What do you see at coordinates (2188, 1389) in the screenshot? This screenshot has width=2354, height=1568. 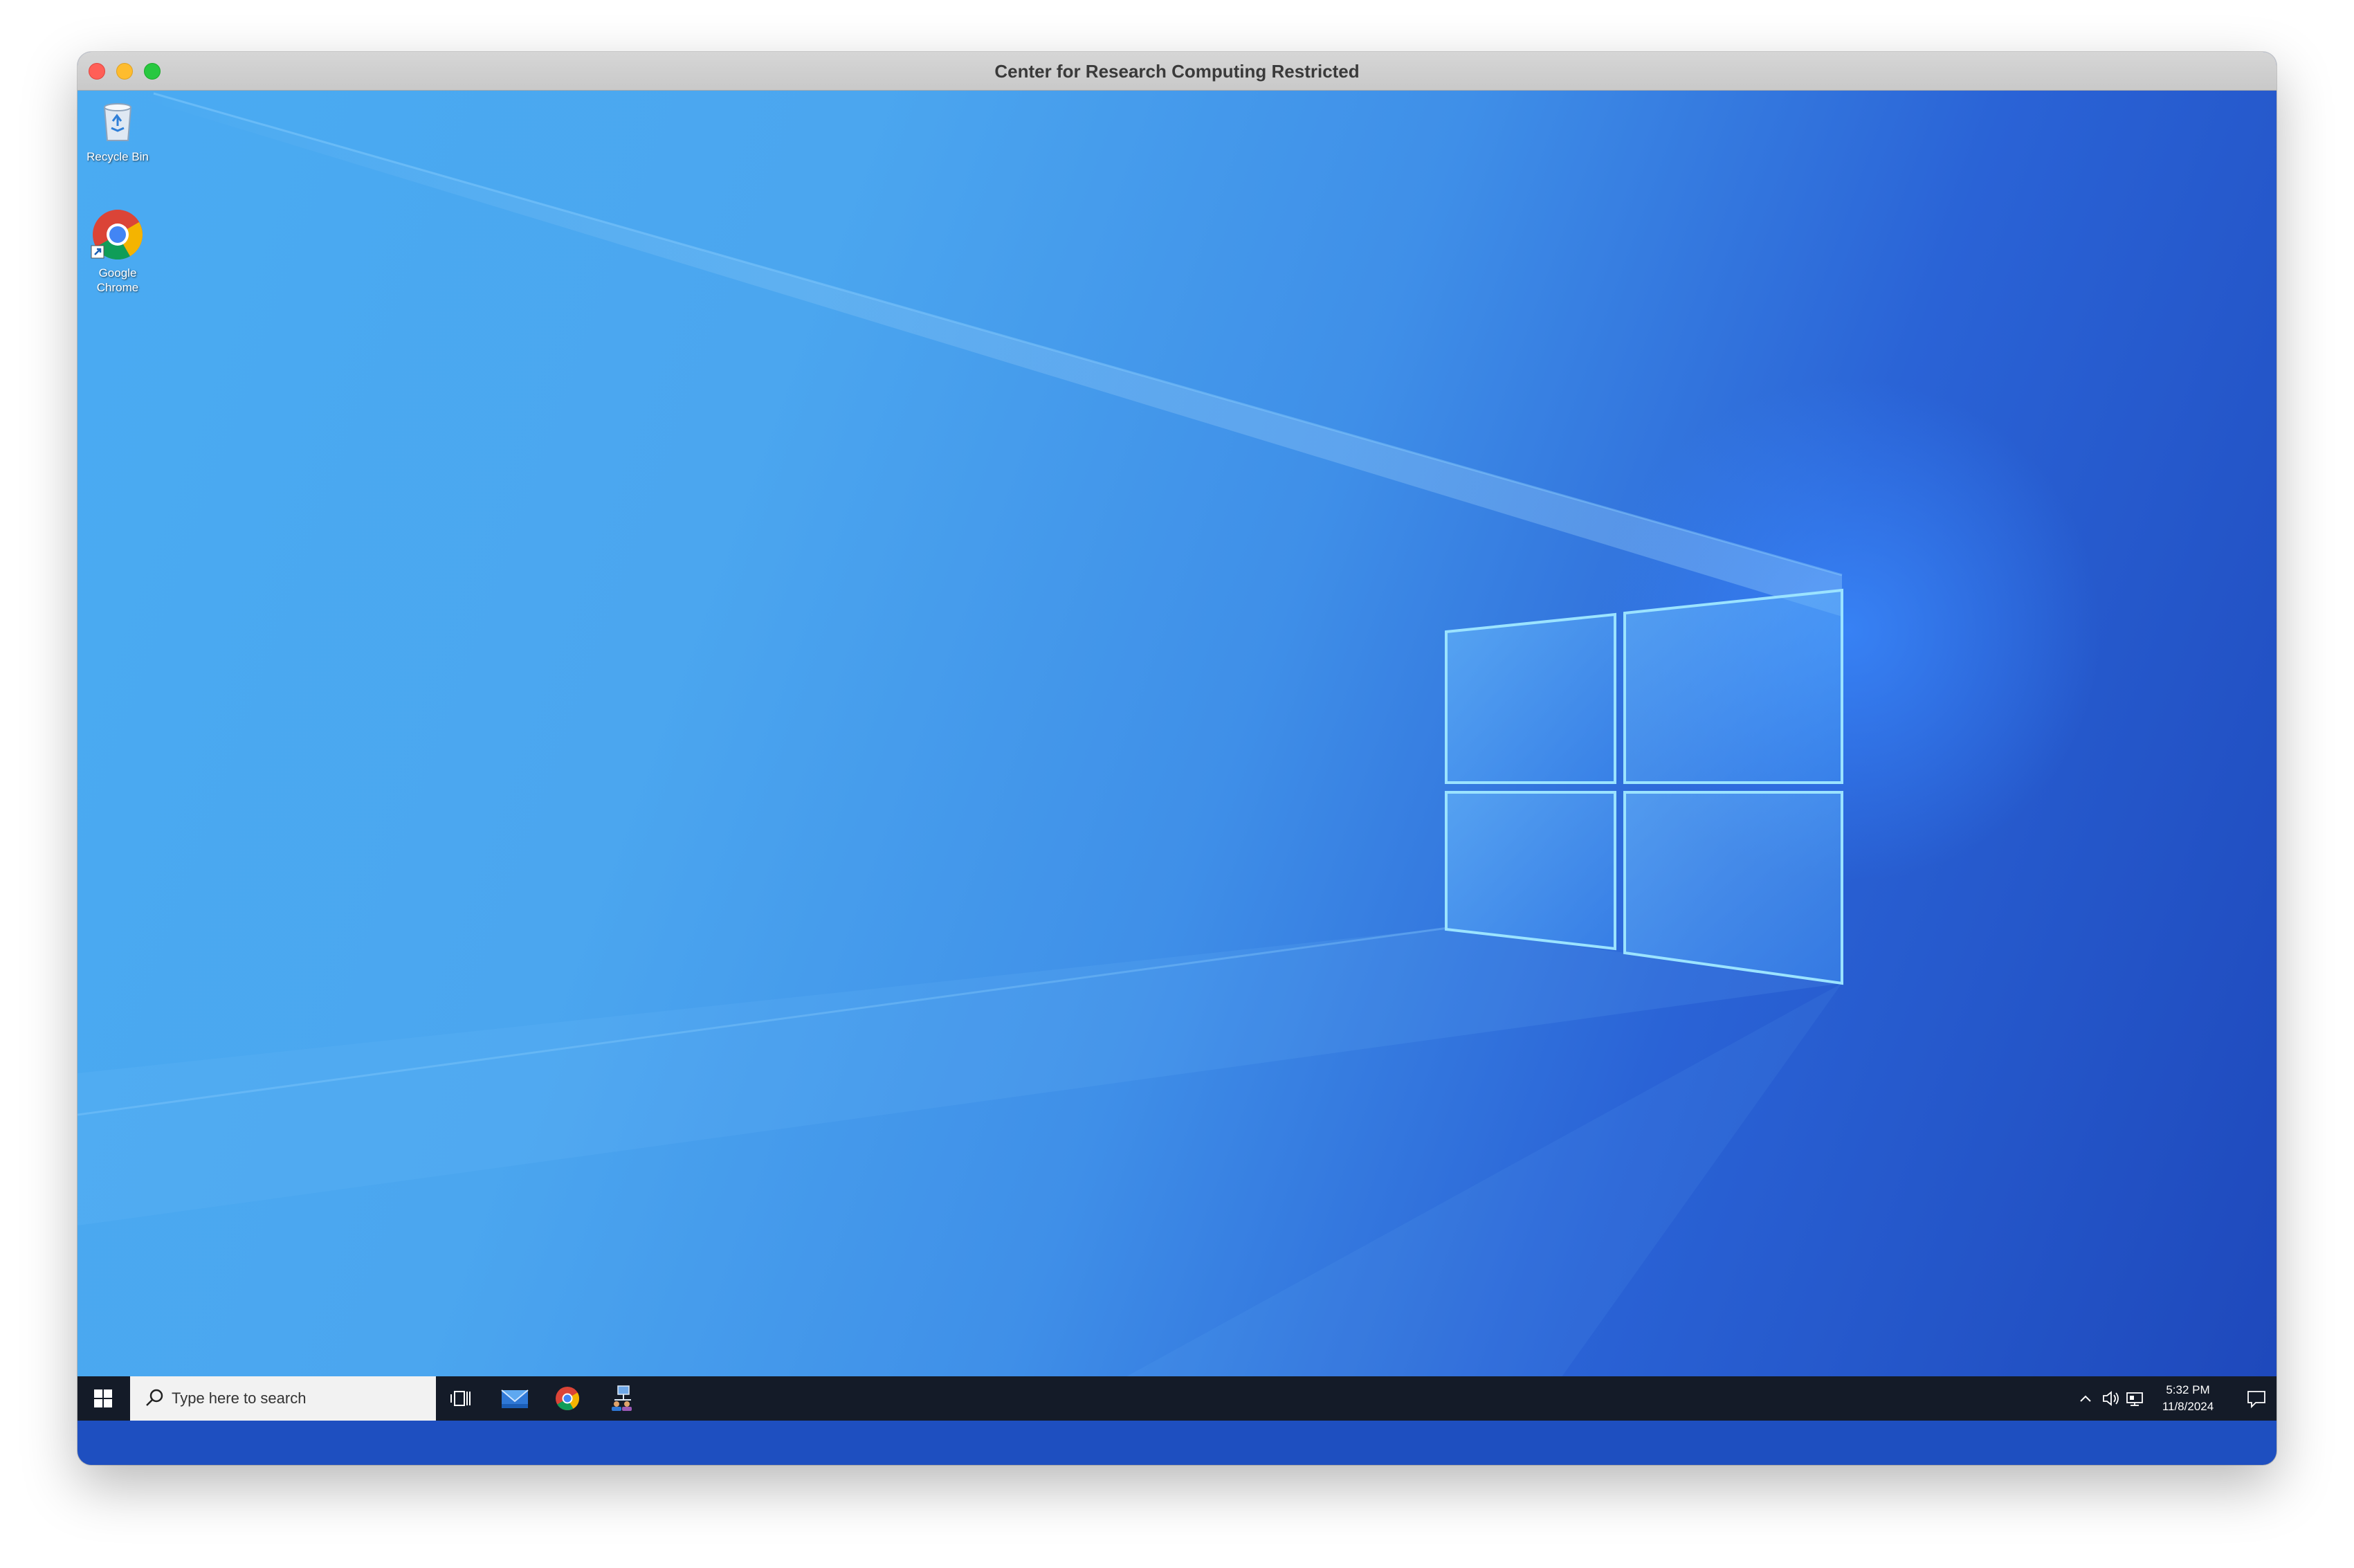 I see `clock-time: 5:32 PM` at bounding box center [2188, 1389].